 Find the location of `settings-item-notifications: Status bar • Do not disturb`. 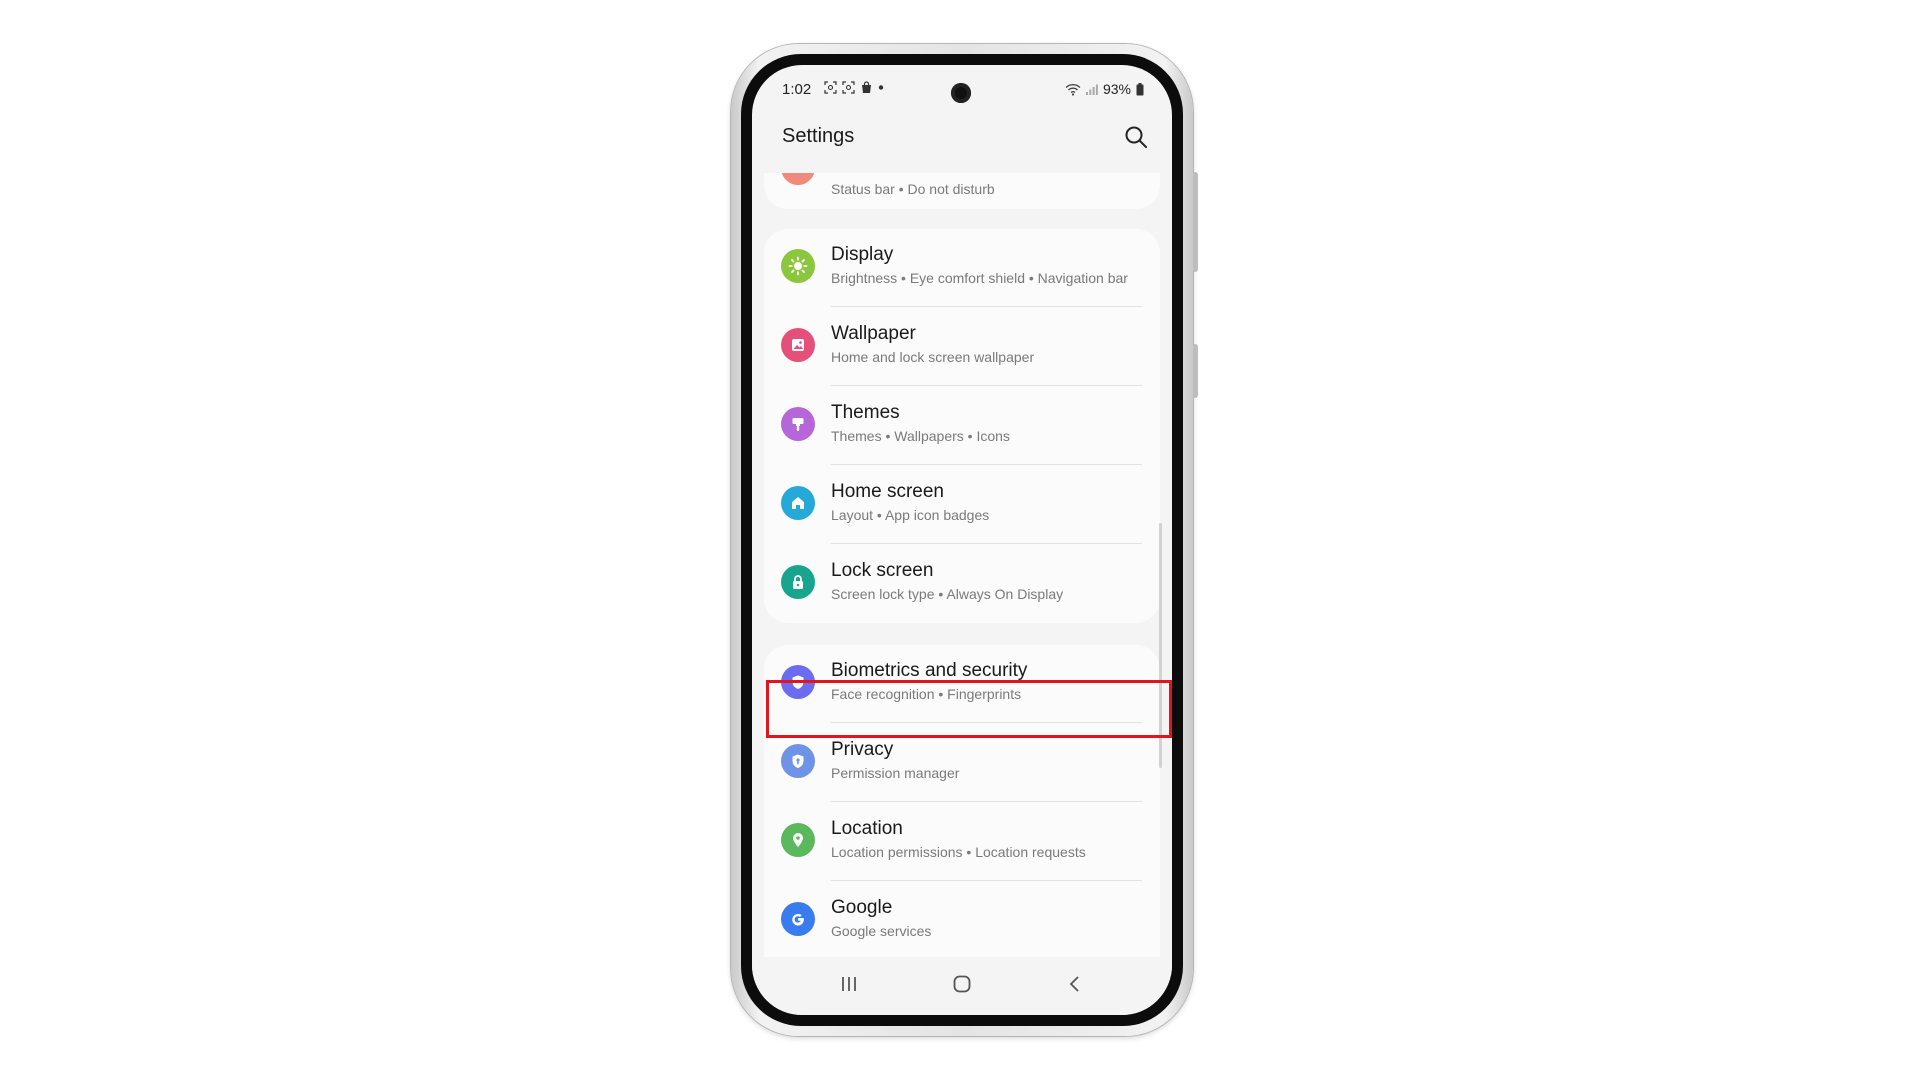

settings-item-notifications: Status bar • Do not disturb is located at coordinates (962, 192).